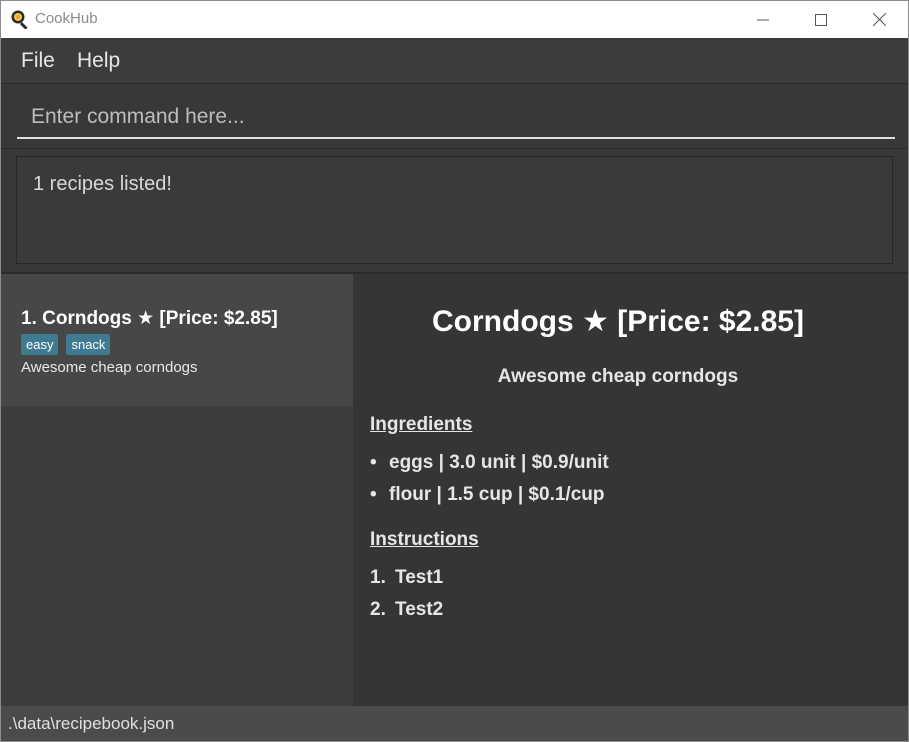  Describe the element at coordinates (406, 594) in the screenshot. I see `instructions-list: 1. Test1 2. Test2` at that location.